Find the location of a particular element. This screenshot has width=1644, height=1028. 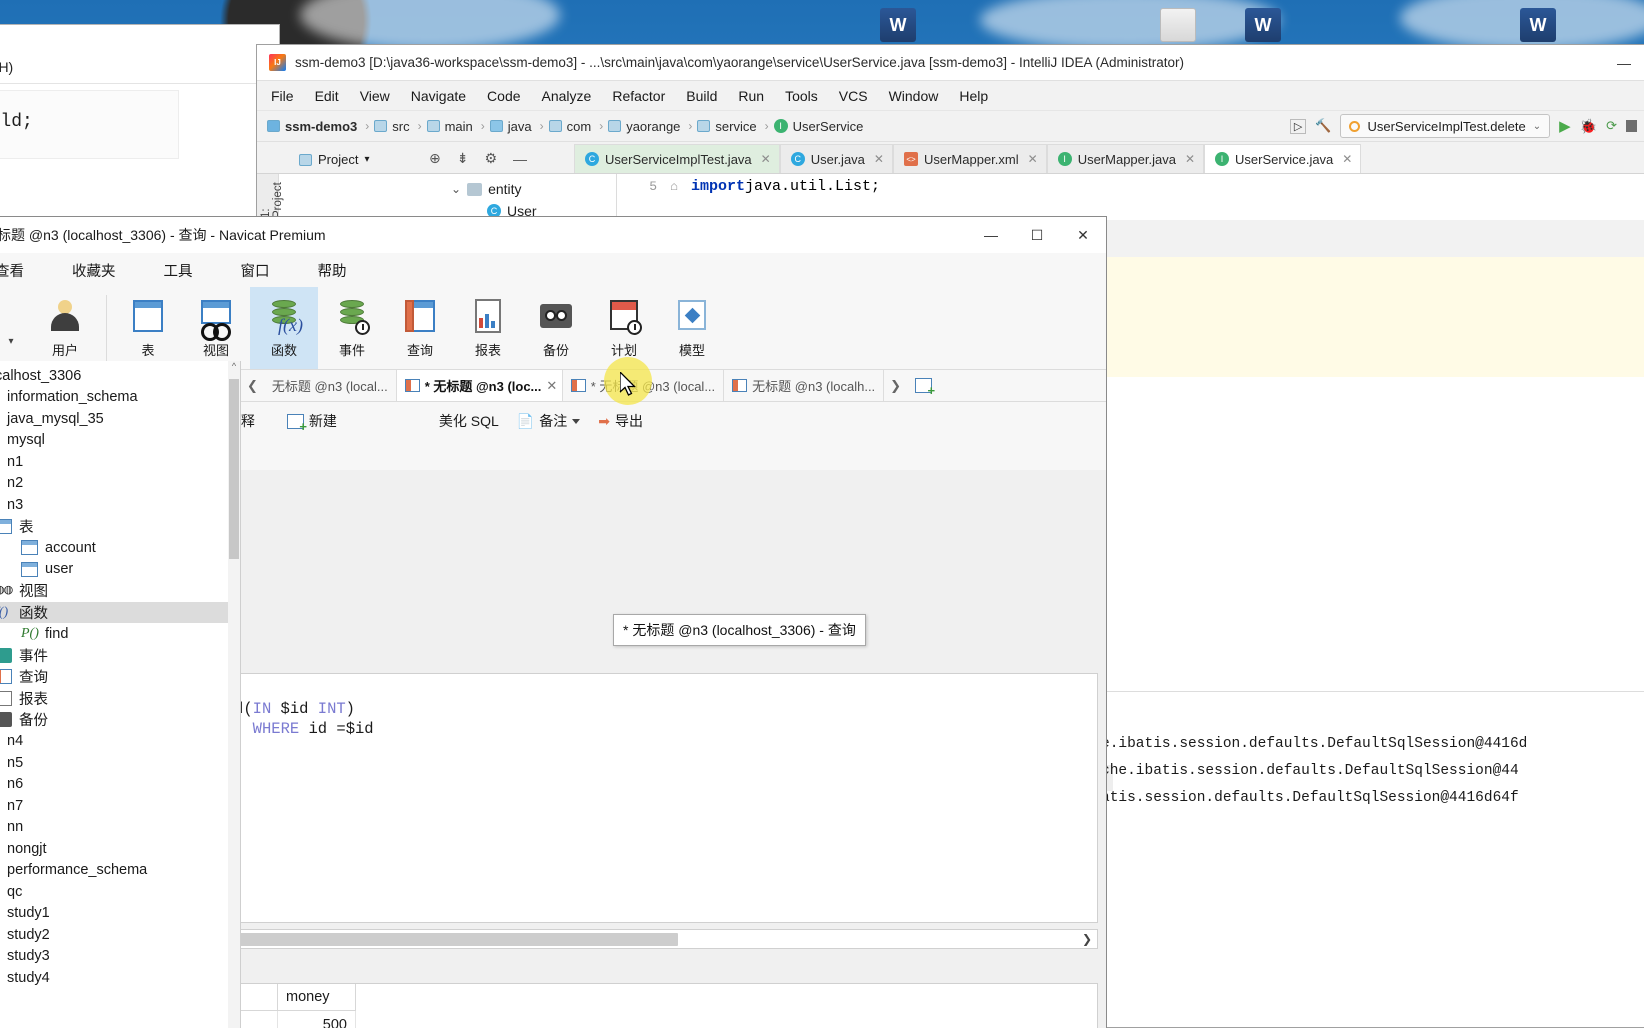

scrollbar-thumb is located at coordinates (234, 469).